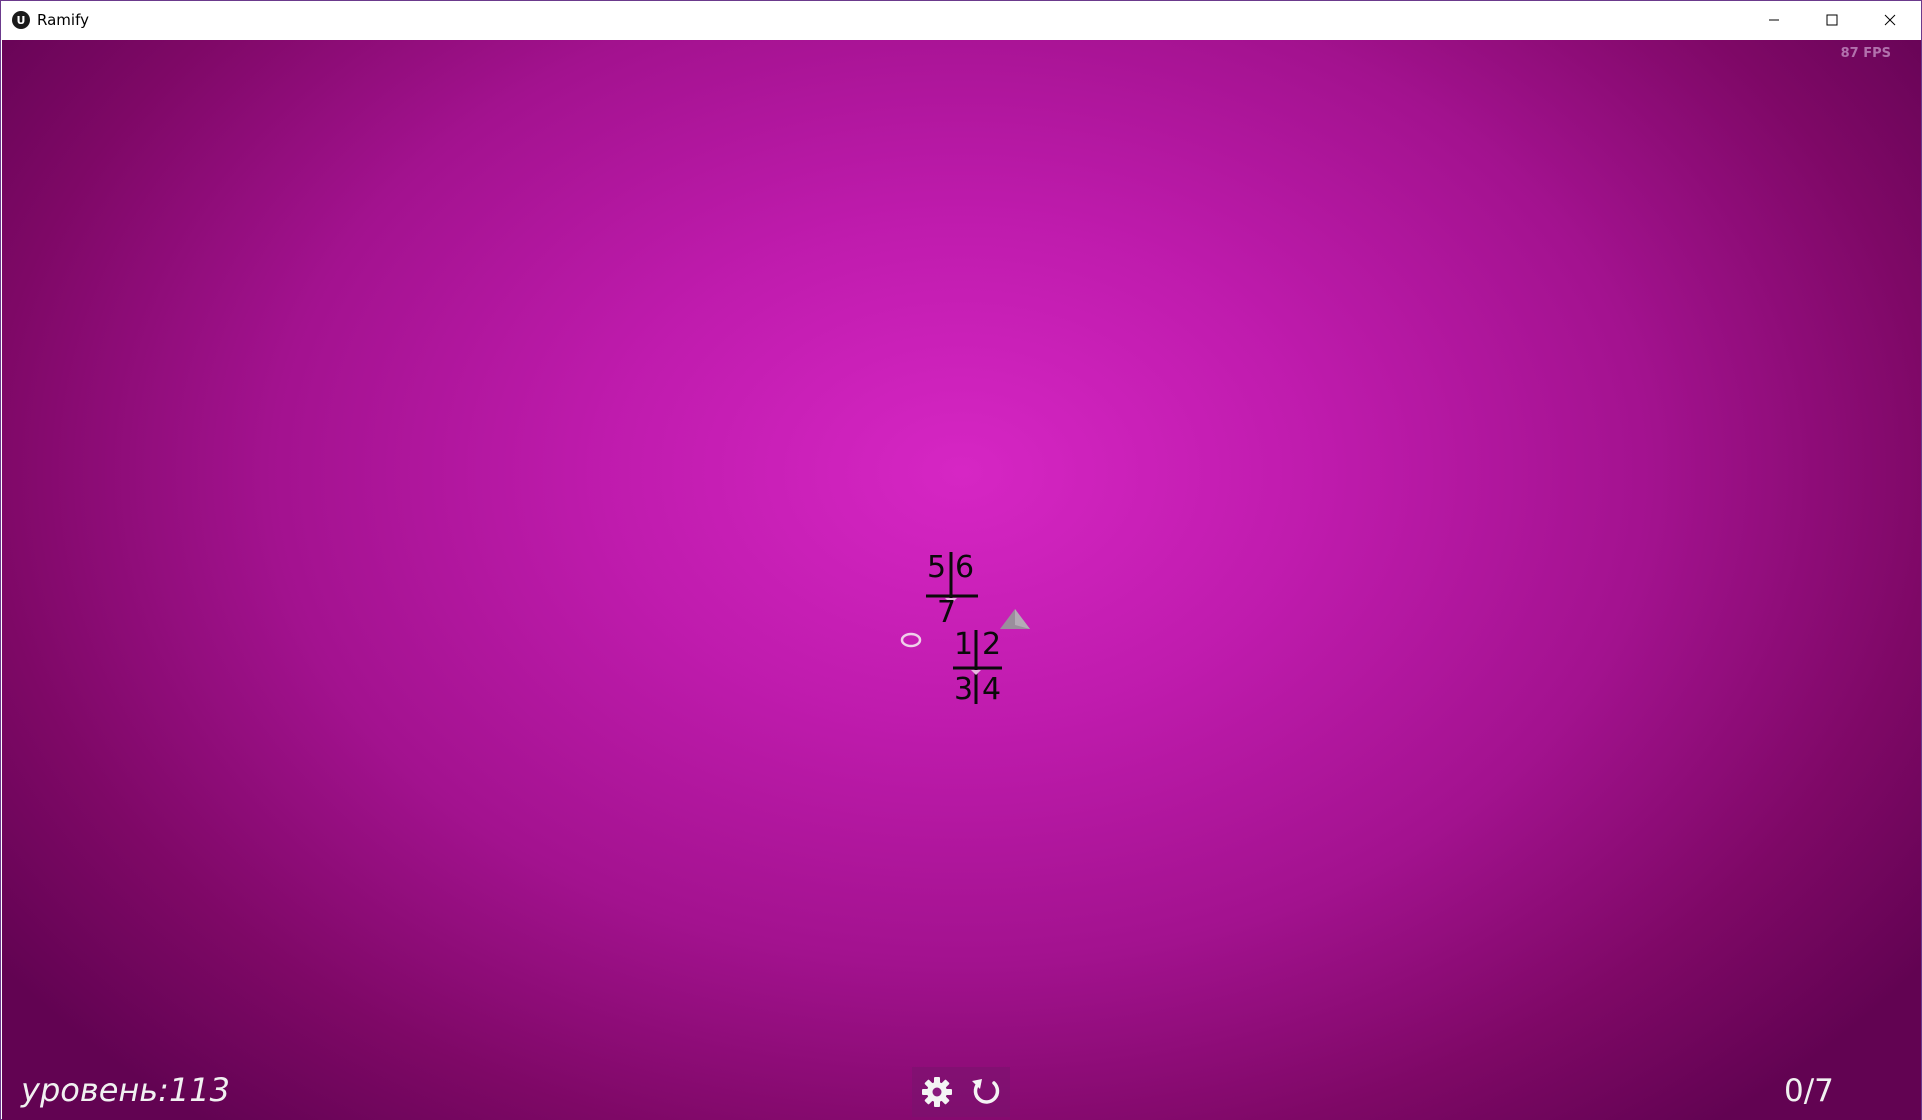 This screenshot has width=1922, height=1120. I want to click on unreal-engine-logo-icon: U, so click(21, 20).